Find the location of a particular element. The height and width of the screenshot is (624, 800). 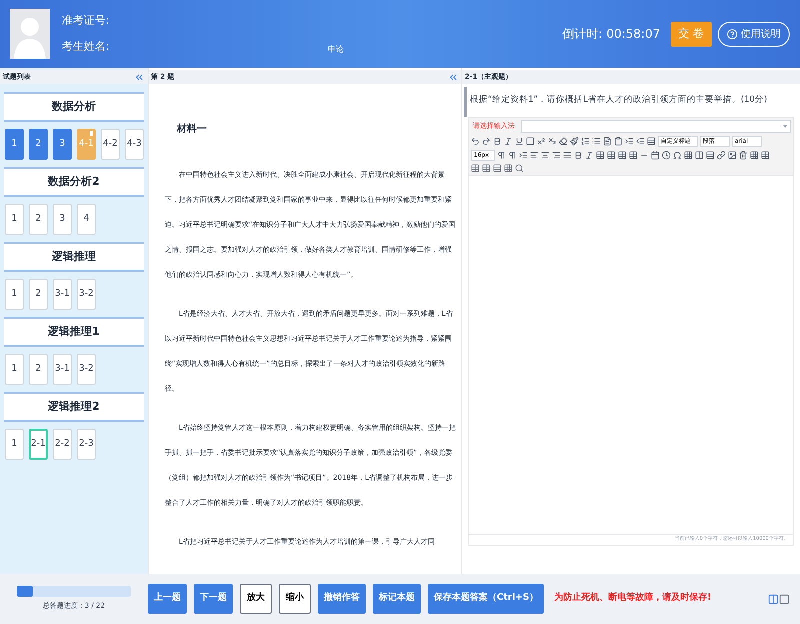

toolbar-button: 标记本题 is located at coordinates (397, 599).